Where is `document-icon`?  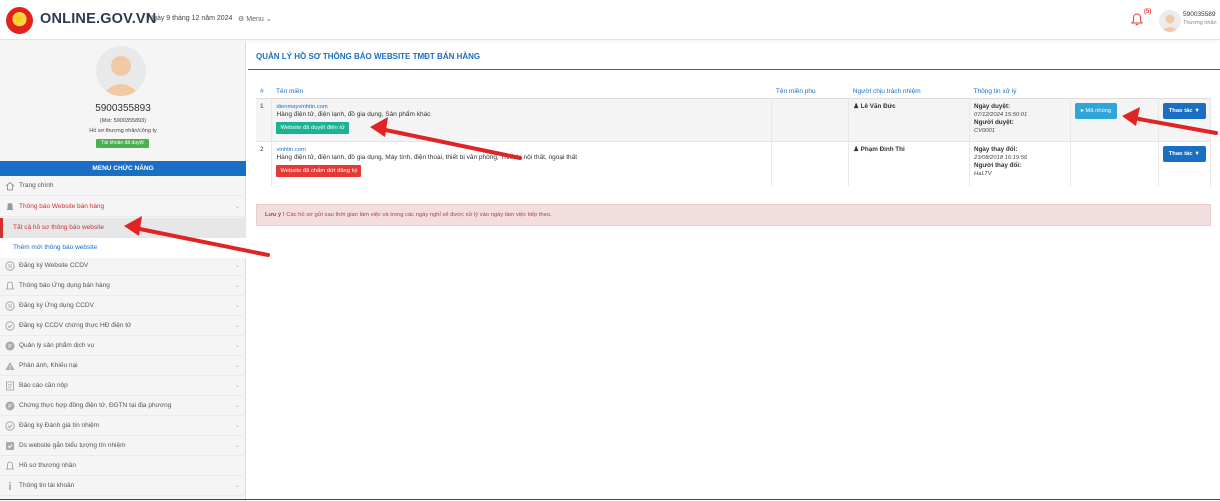
document-icon is located at coordinates (10, 386).